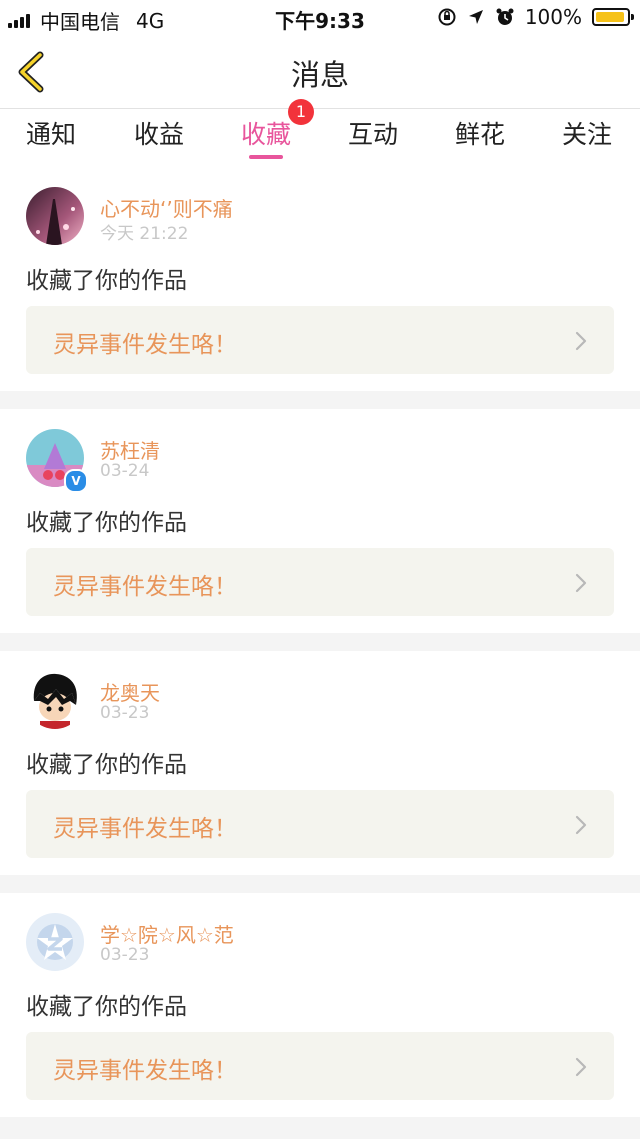 This screenshot has height=1139, width=640. What do you see at coordinates (130, 449) in the screenshot?
I see `user-name: 苏枉清` at bounding box center [130, 449].